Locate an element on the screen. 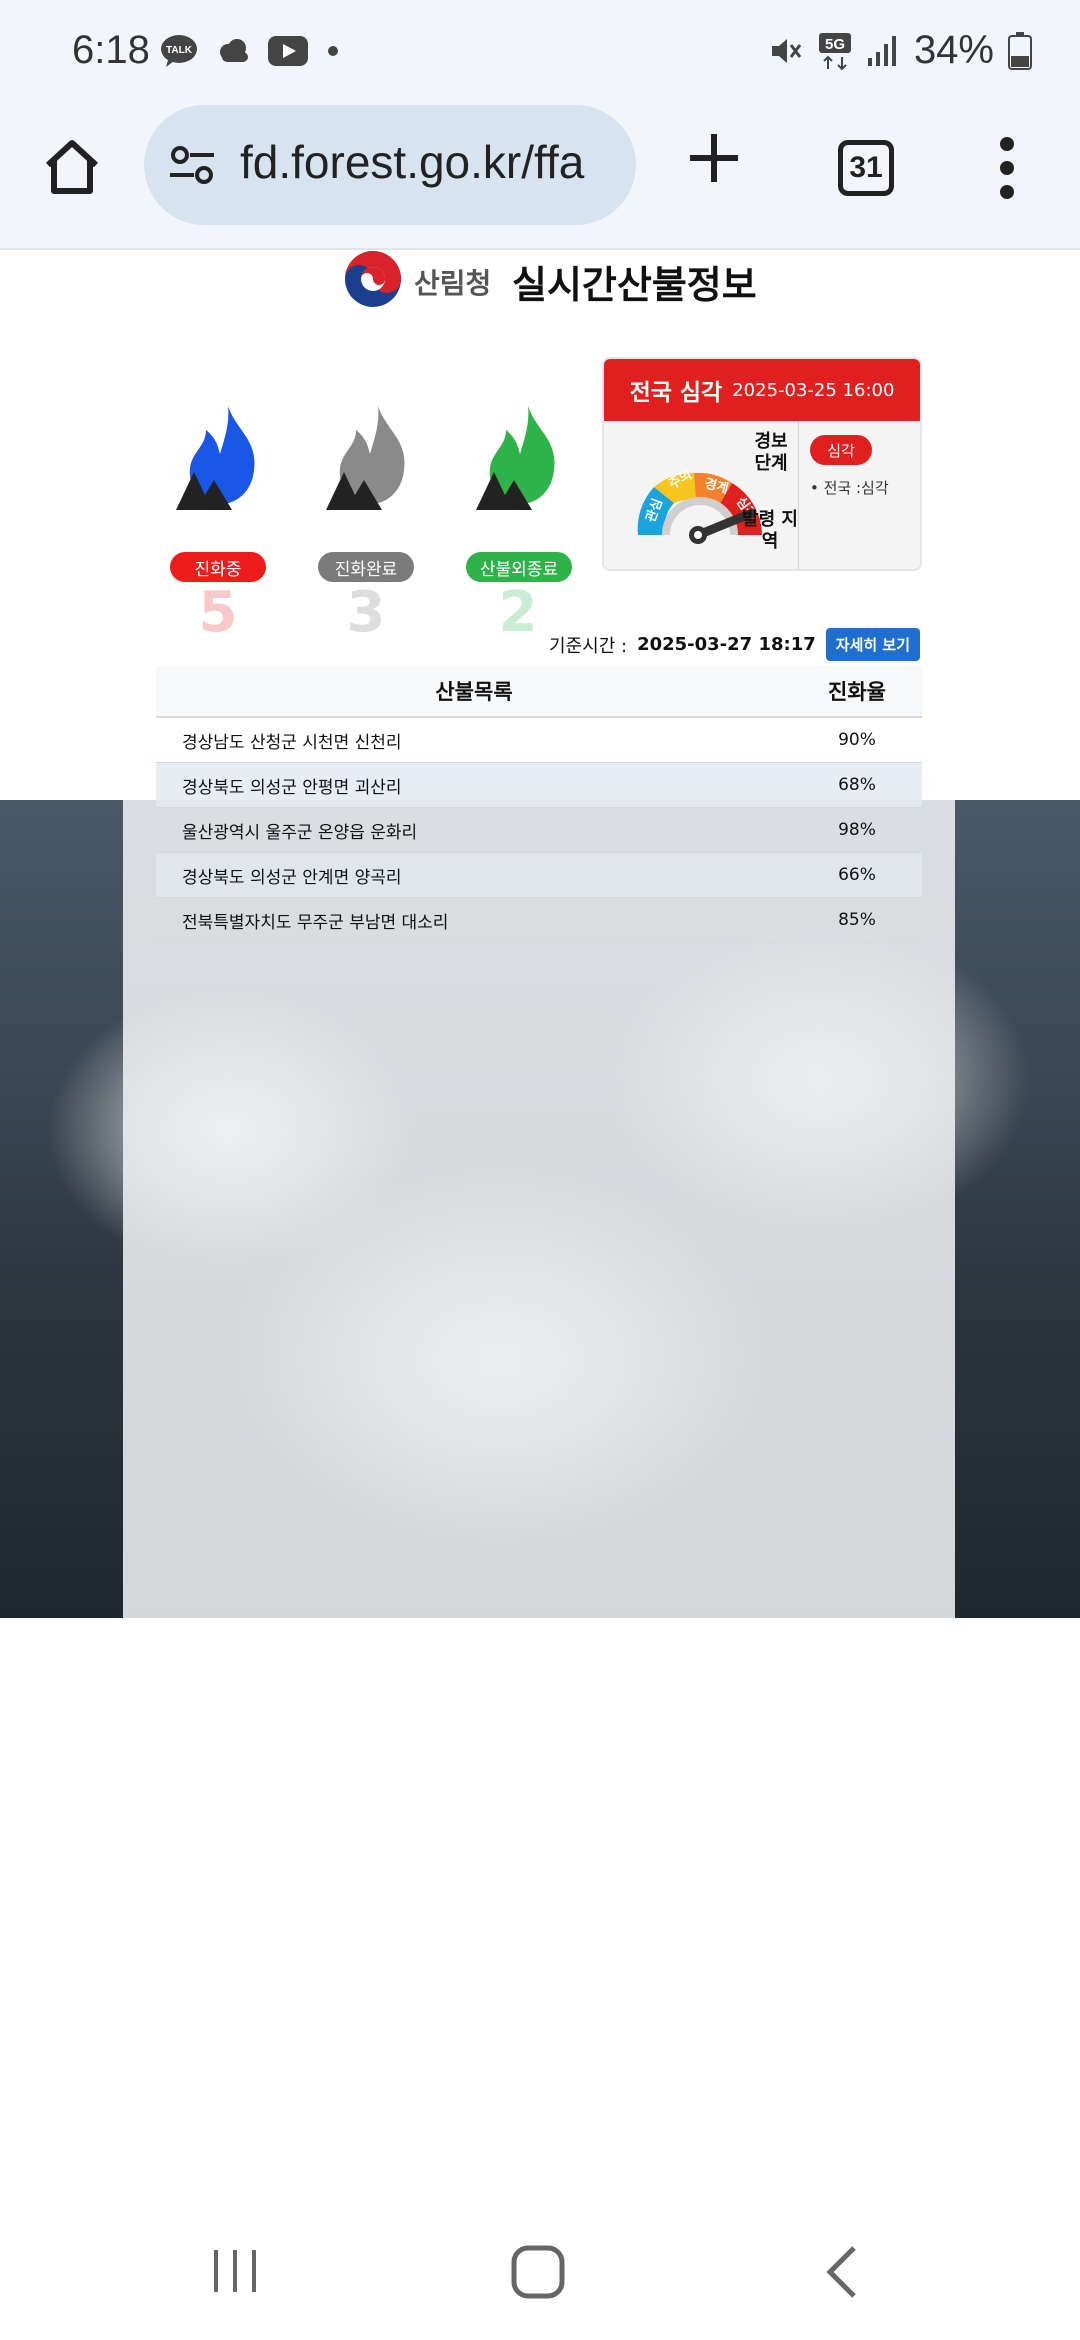 The image size is (1080, 2340). url-text: fd.forest.go.kr/ffa is located at coordinates (412, 162).